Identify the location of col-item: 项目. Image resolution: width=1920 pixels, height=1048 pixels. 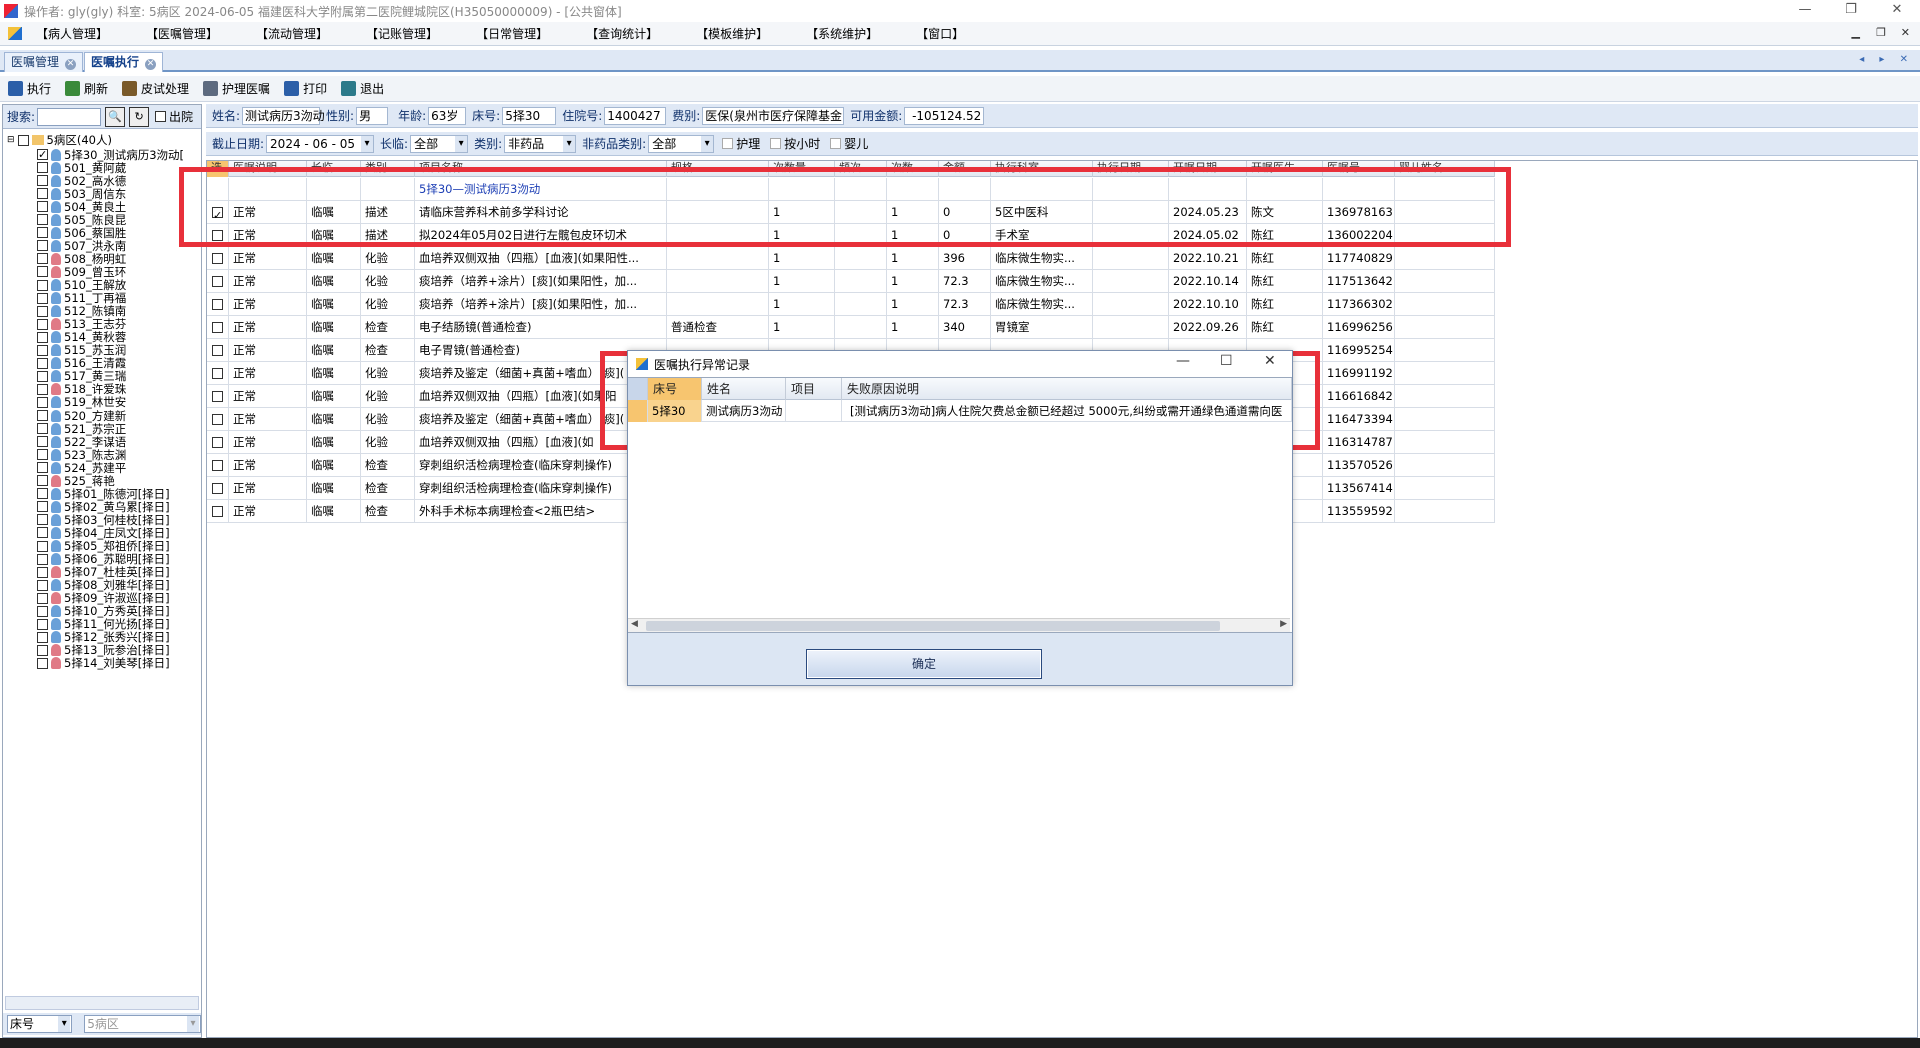
(814, 389).